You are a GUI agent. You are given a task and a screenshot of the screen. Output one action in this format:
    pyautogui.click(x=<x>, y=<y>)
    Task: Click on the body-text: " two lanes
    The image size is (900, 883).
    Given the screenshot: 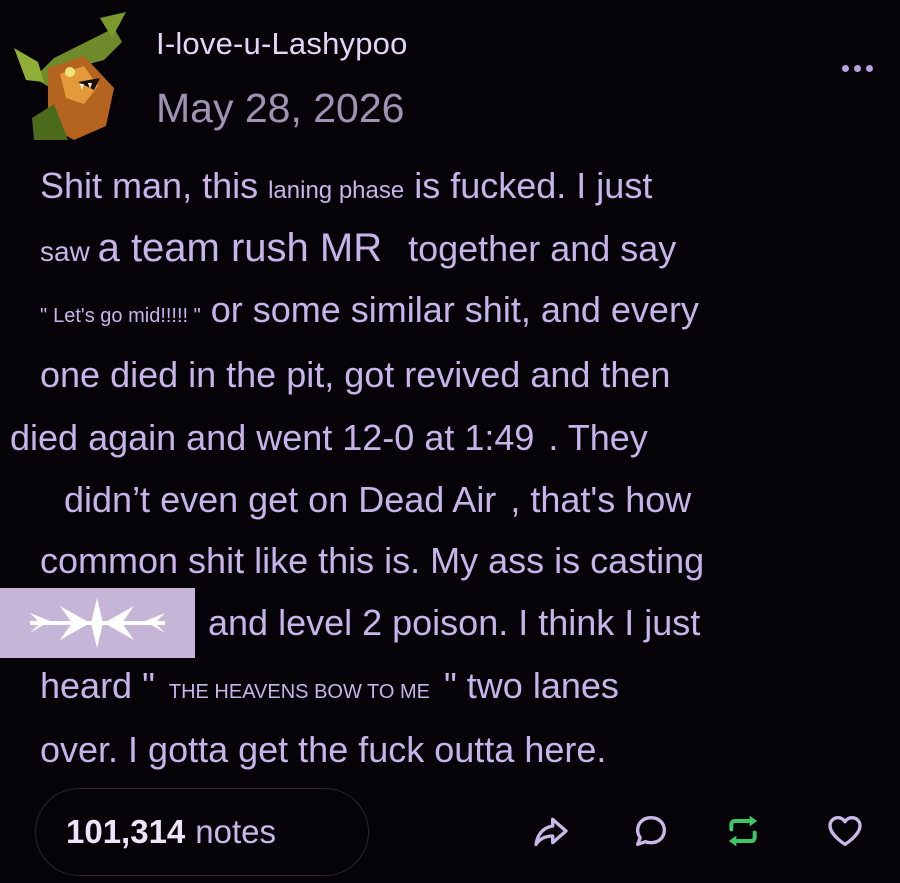 What is the action you would take?
    pyautogui.click(x=531, y=685)
    